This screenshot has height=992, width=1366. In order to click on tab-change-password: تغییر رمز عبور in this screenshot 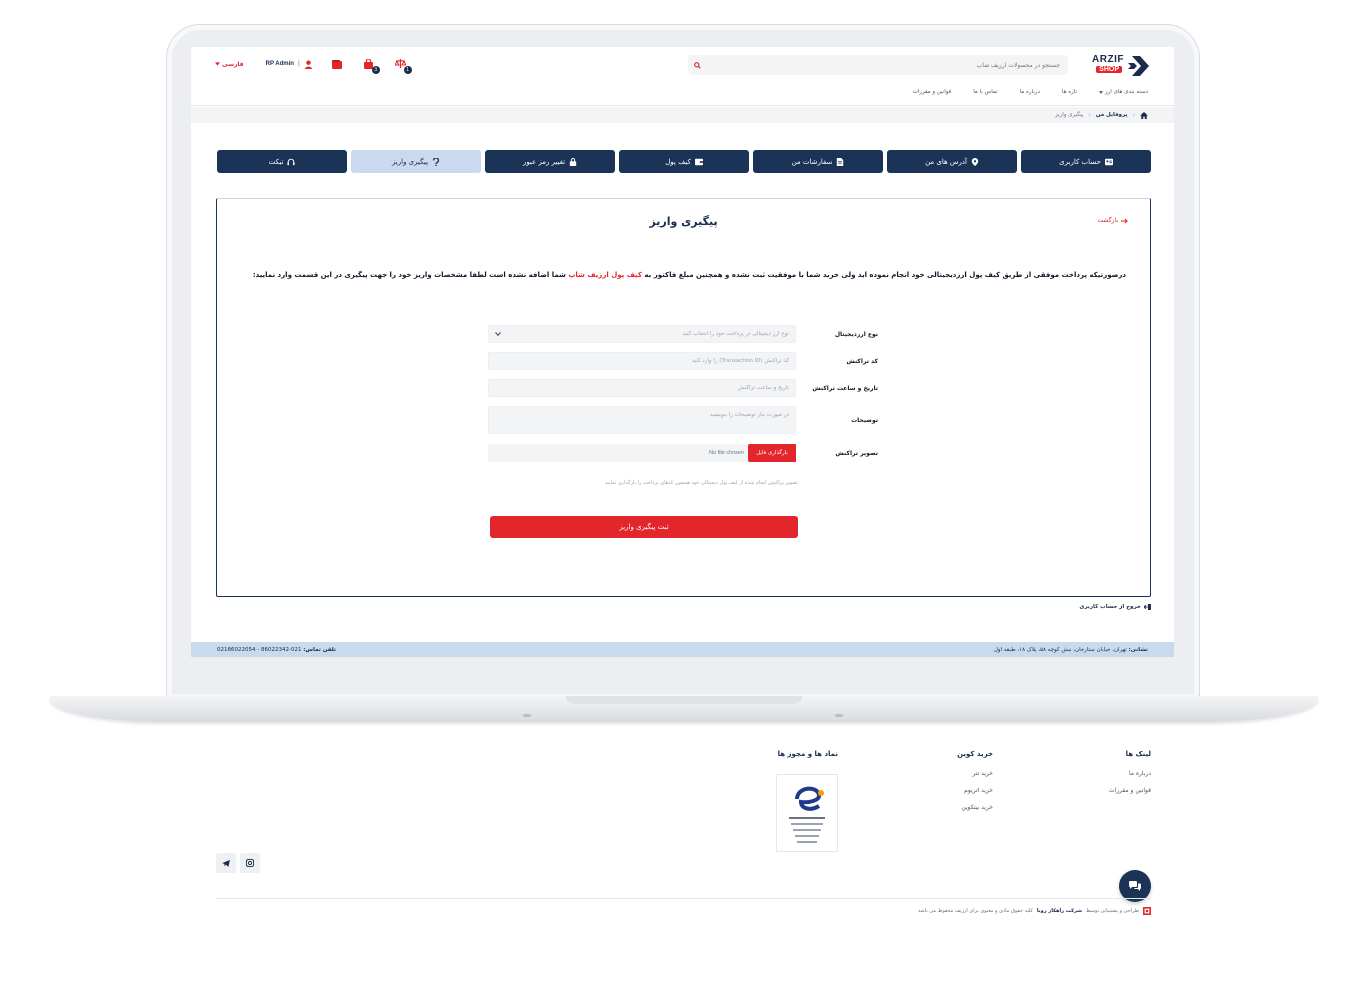, I will do `click(550, 161)`.